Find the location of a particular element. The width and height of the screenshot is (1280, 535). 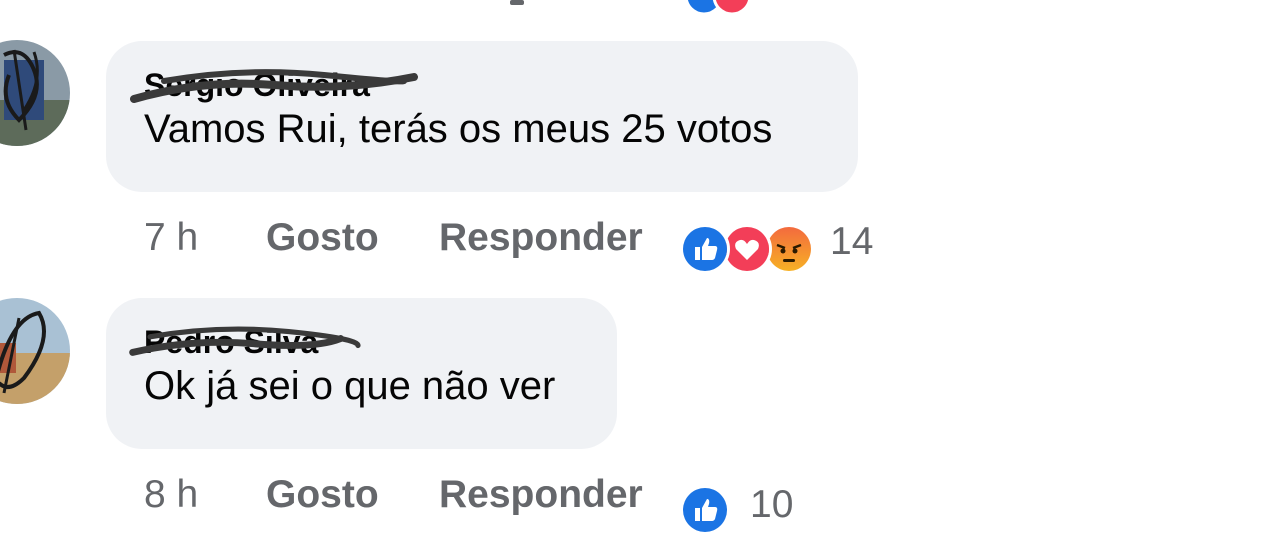

reaction-count: 14 is located at coordinates (852, 241).